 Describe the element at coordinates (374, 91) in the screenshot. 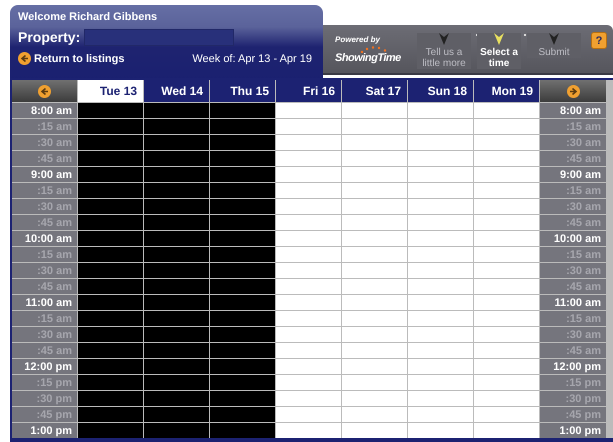

I see `day-header: Sat 17` at that location.